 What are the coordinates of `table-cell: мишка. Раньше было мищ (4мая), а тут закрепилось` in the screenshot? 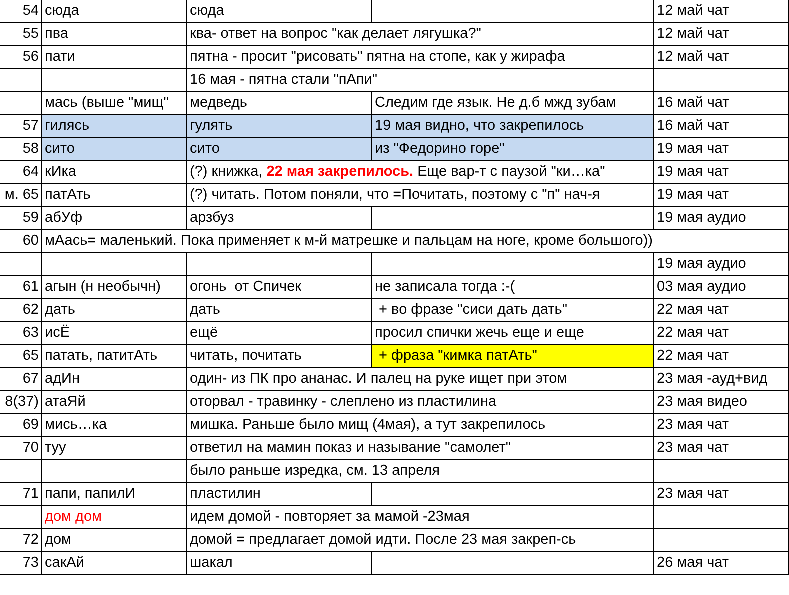 It's located at (420, 425).